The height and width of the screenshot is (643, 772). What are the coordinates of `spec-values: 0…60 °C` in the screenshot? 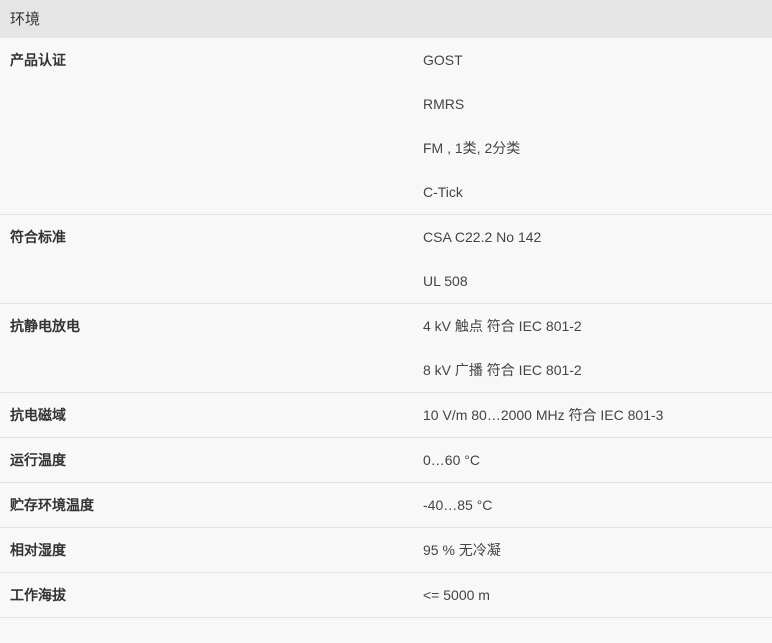 It's located at (597, 460).